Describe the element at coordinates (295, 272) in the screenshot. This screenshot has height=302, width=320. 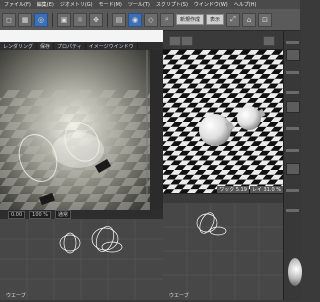
I see `material-preview` at that location.